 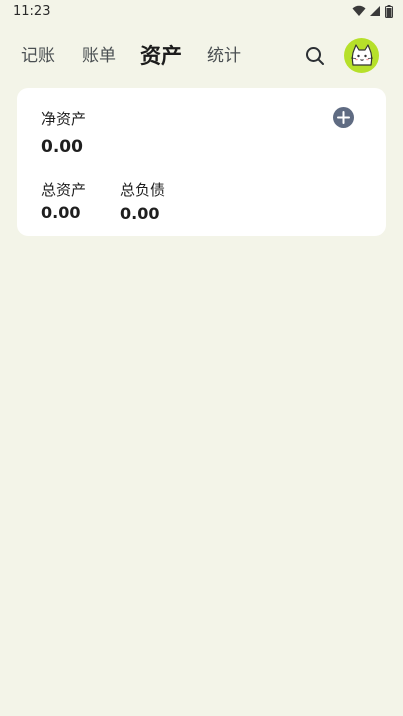 I want to click on status-time: 11:23, so click(x=32, y=11).